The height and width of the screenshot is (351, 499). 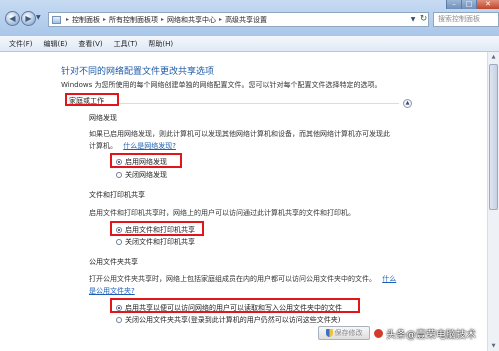 What do you see at coordinates (133, 20) in the screenshot?
I see `breadcrumb-all-items: 所有控制面板项` at bounding box center [133, 20].